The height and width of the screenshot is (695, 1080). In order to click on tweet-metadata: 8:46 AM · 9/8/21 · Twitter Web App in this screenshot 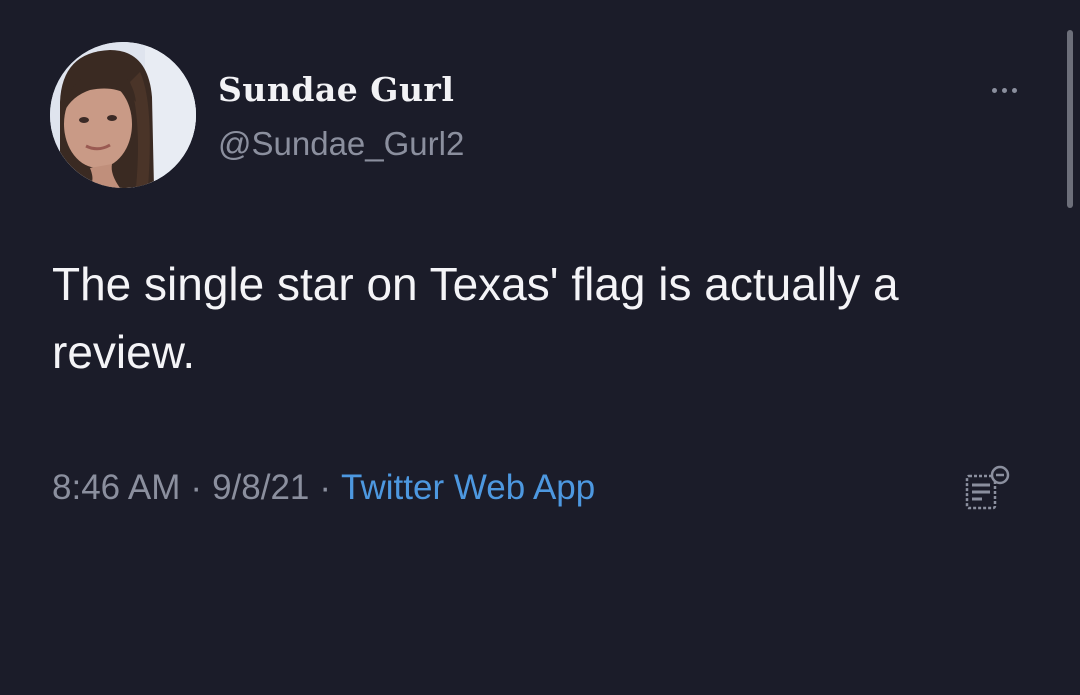, I will do `click(323, 488)`.